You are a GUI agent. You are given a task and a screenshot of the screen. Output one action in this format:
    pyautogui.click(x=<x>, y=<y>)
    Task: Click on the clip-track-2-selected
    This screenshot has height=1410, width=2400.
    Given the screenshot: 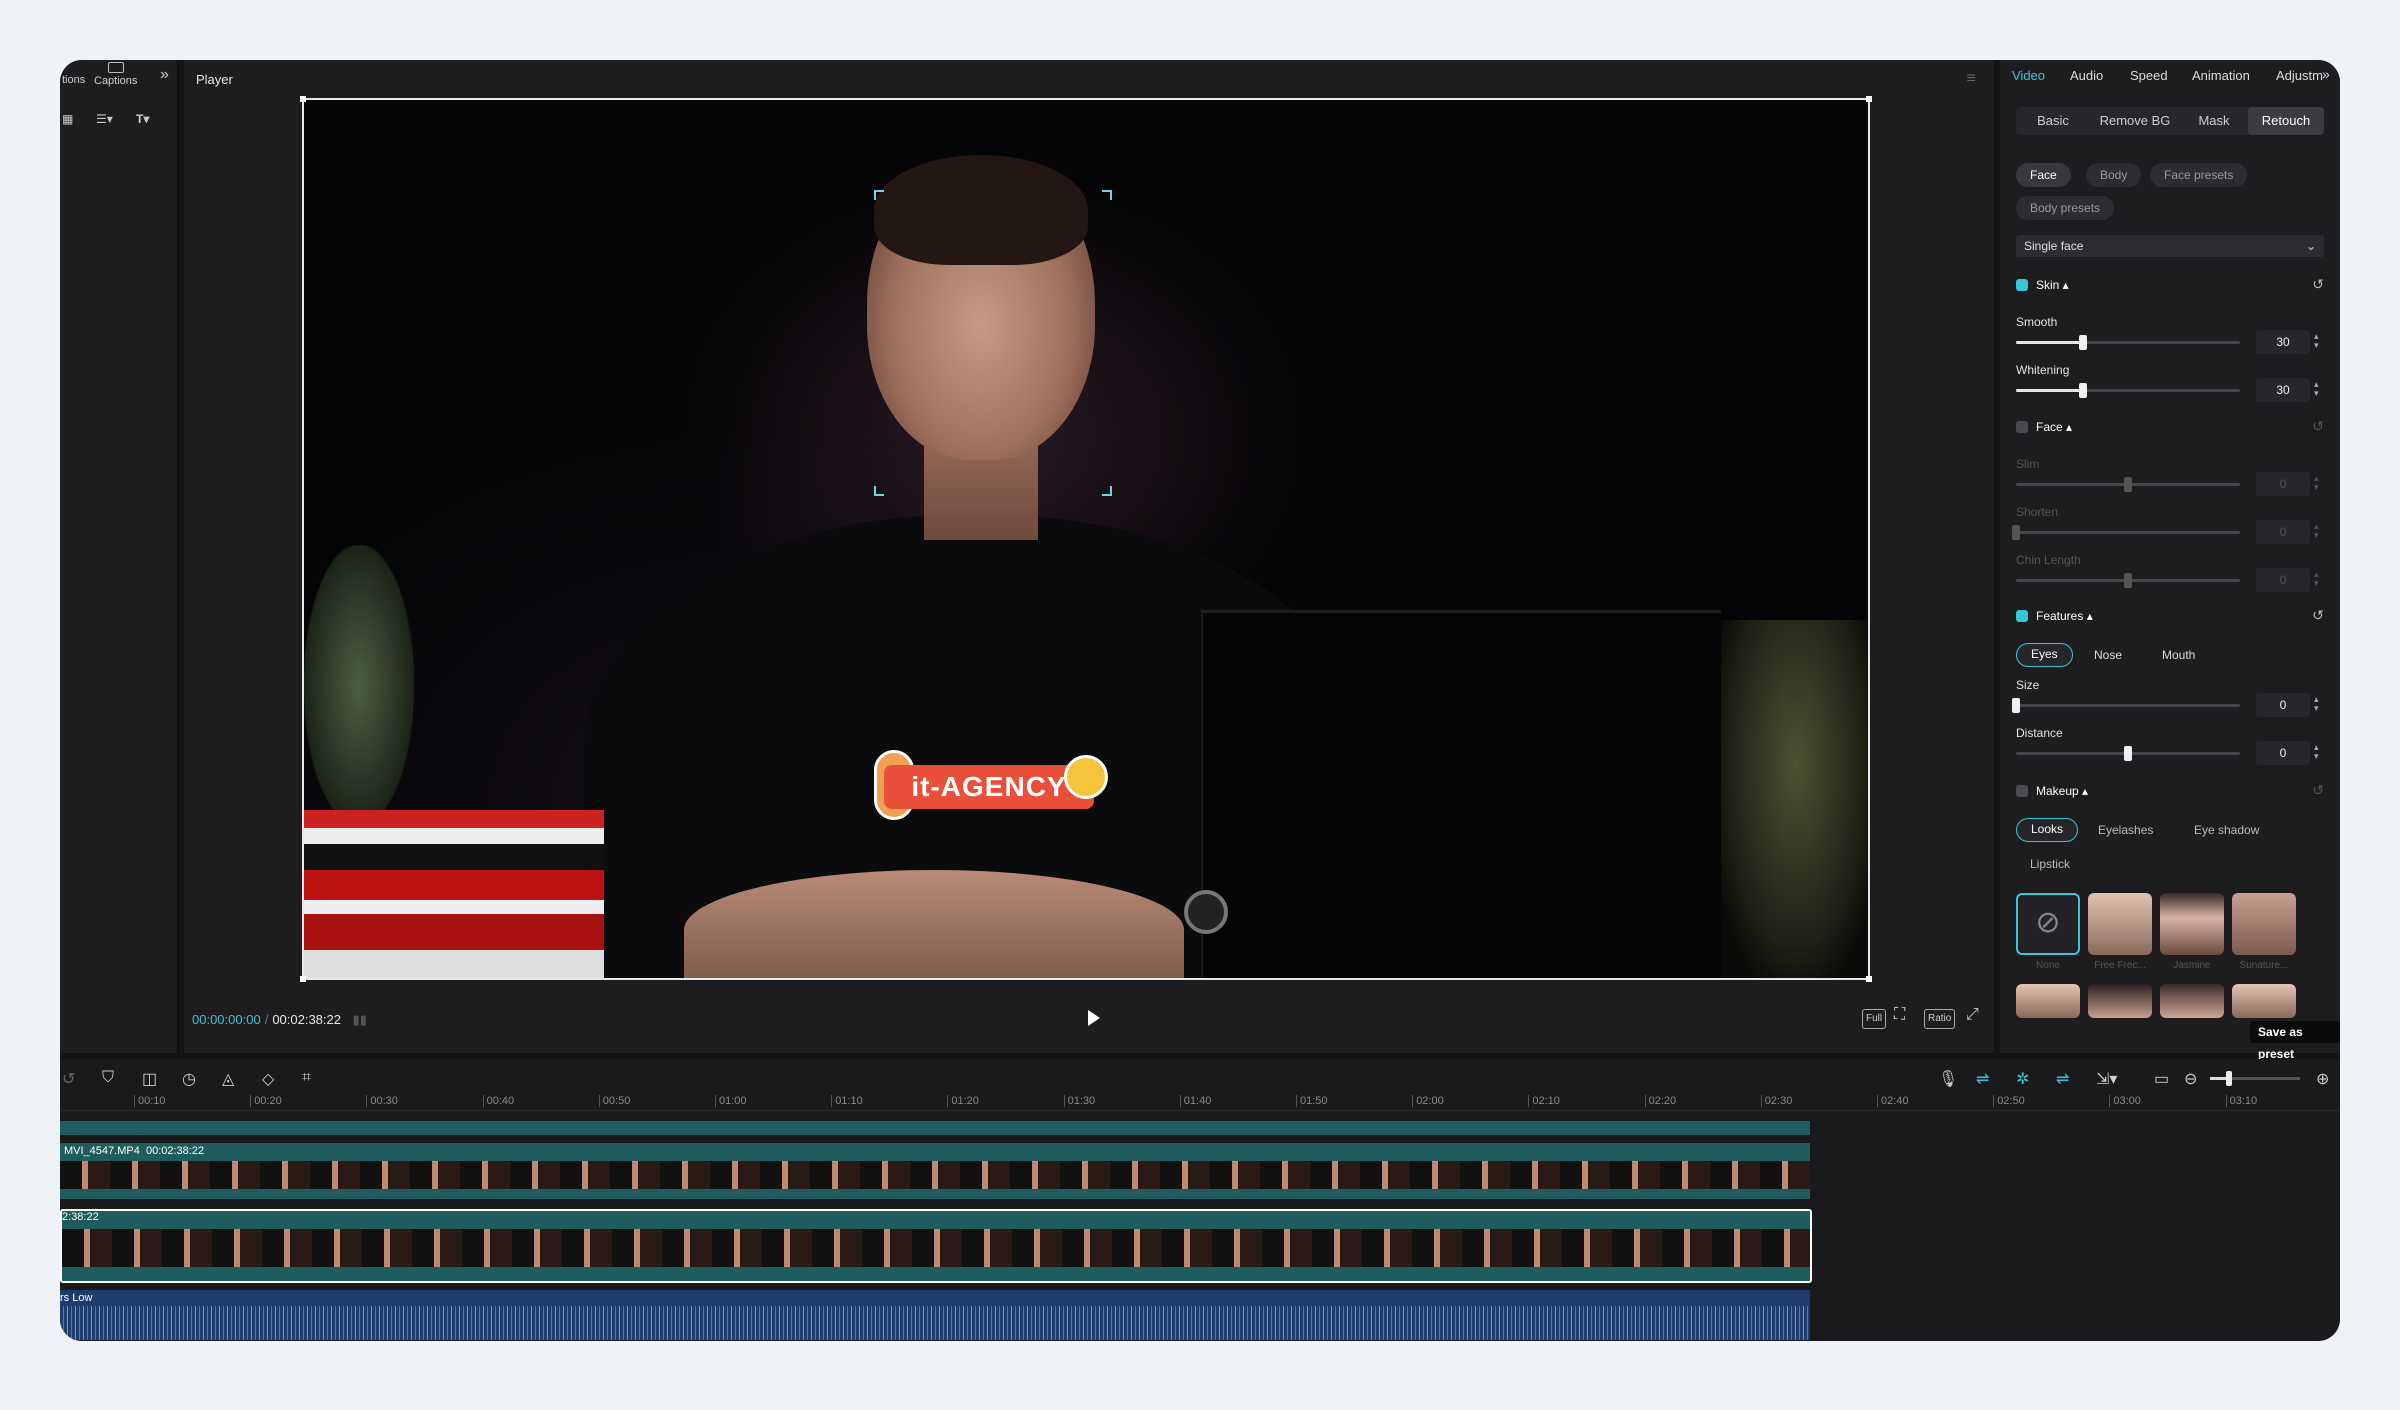 What is the action you would take?
    pyautogui.click(x=936, y=1246)
    